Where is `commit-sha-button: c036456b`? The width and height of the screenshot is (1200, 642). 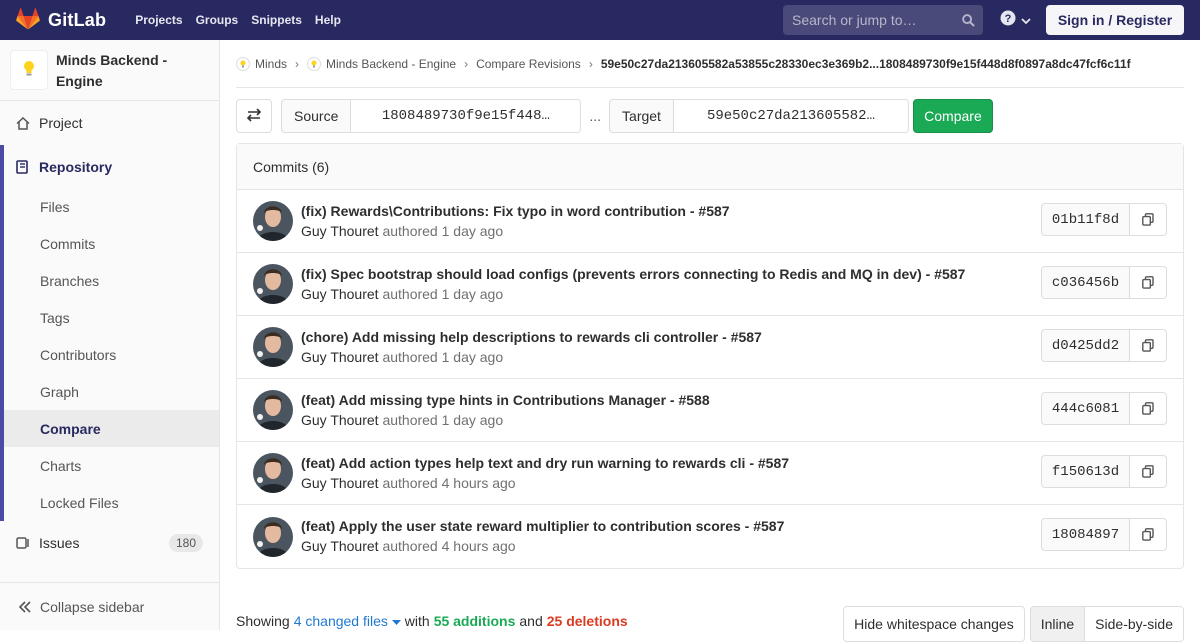
commit-sha-button: c036456b is located at coordinates (1085, 282).